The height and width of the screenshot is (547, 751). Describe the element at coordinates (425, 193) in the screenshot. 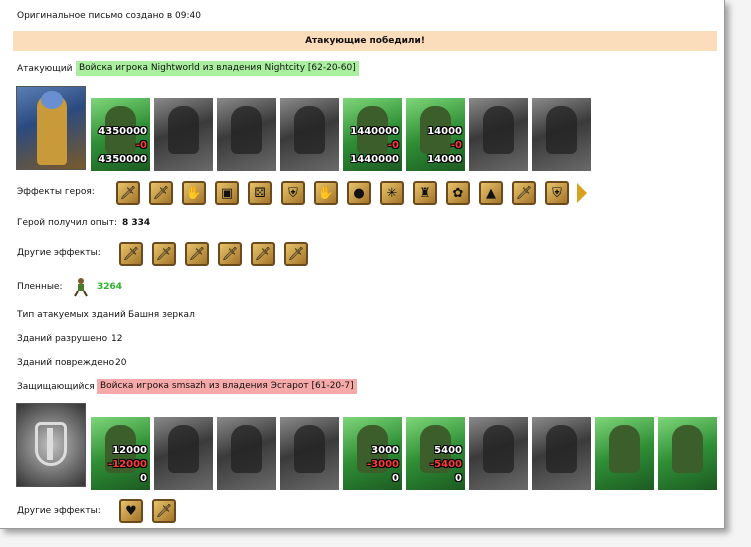

I see `hero-effect-armor-icon: ♜` at that location.